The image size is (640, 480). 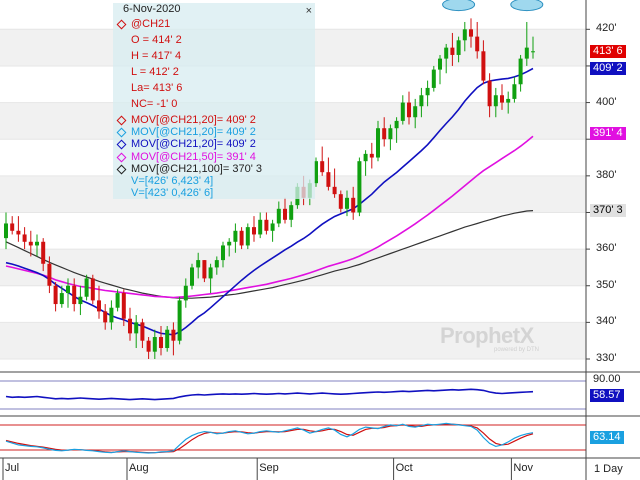 I want to click on legend-ohlc-row: La= 413' 6, so click(x=149, y=88).